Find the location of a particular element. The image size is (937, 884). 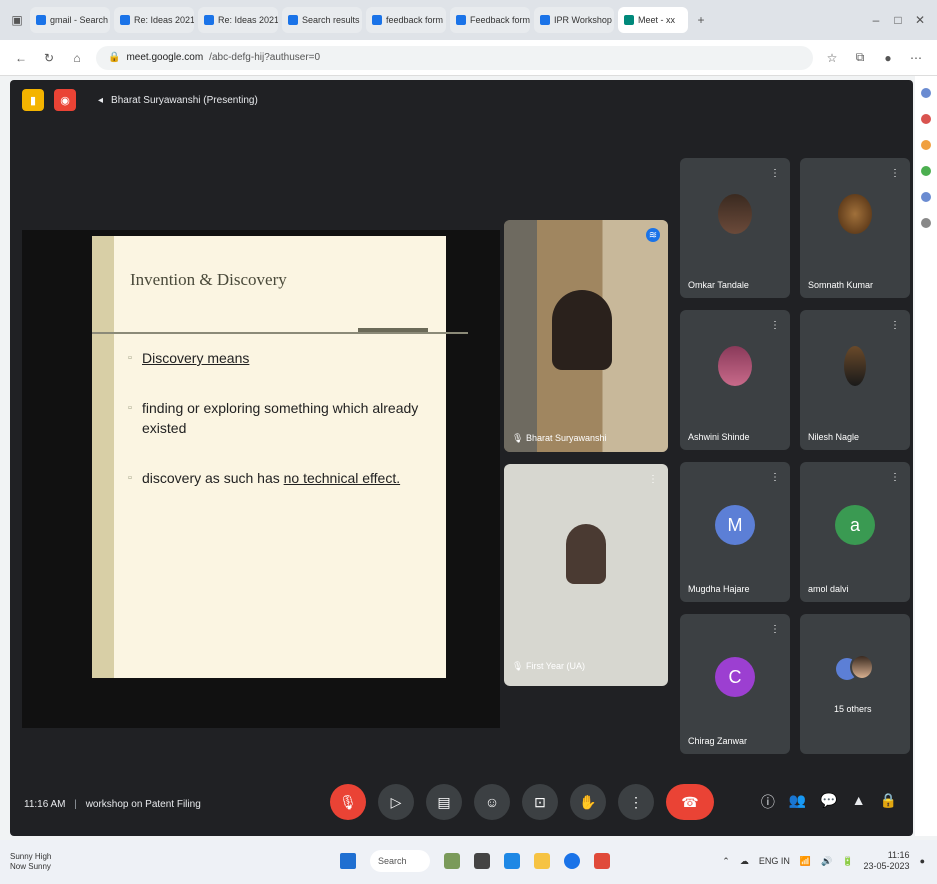

edge-icon is located at coordinates (512, 861).